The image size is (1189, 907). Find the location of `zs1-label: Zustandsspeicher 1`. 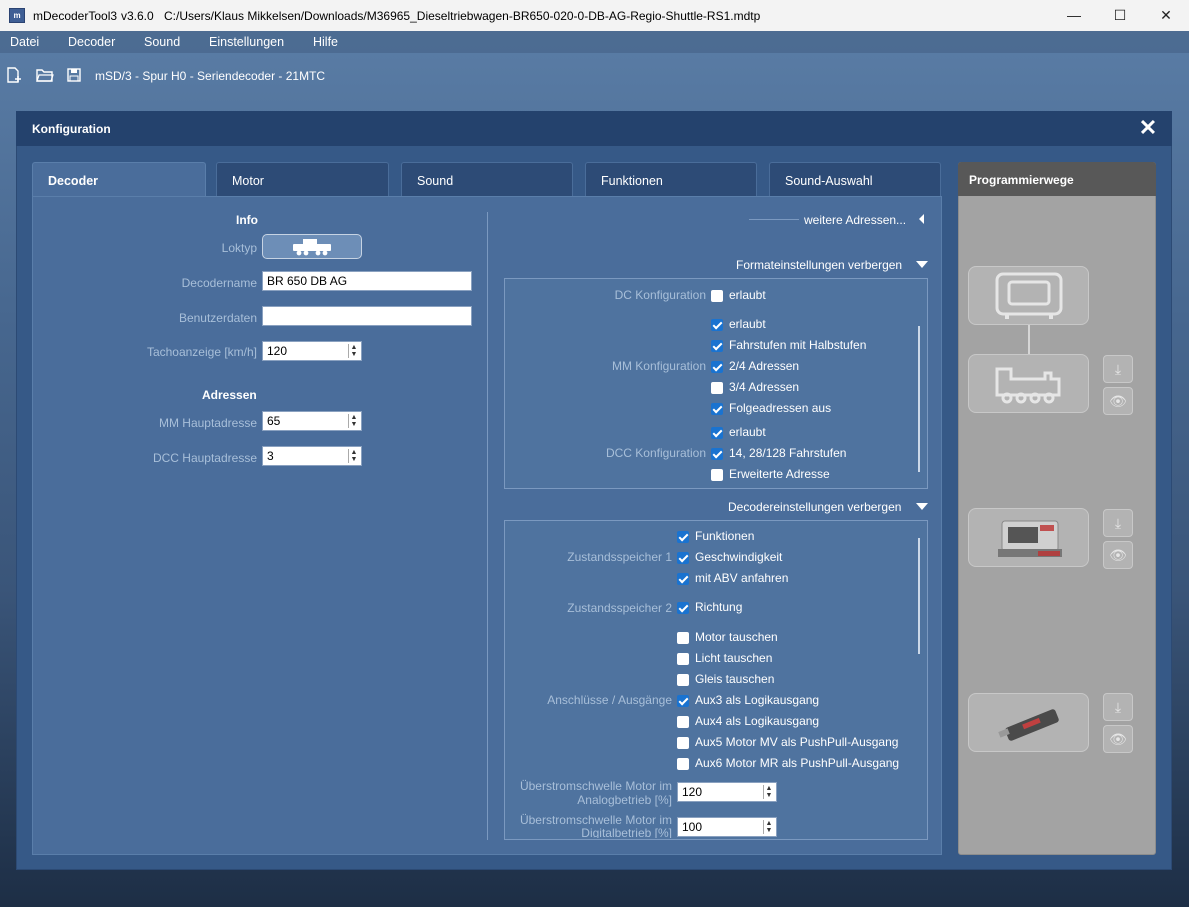

zs1-label: Zustandsspeicher 1 is located at coordinates (619, 557).